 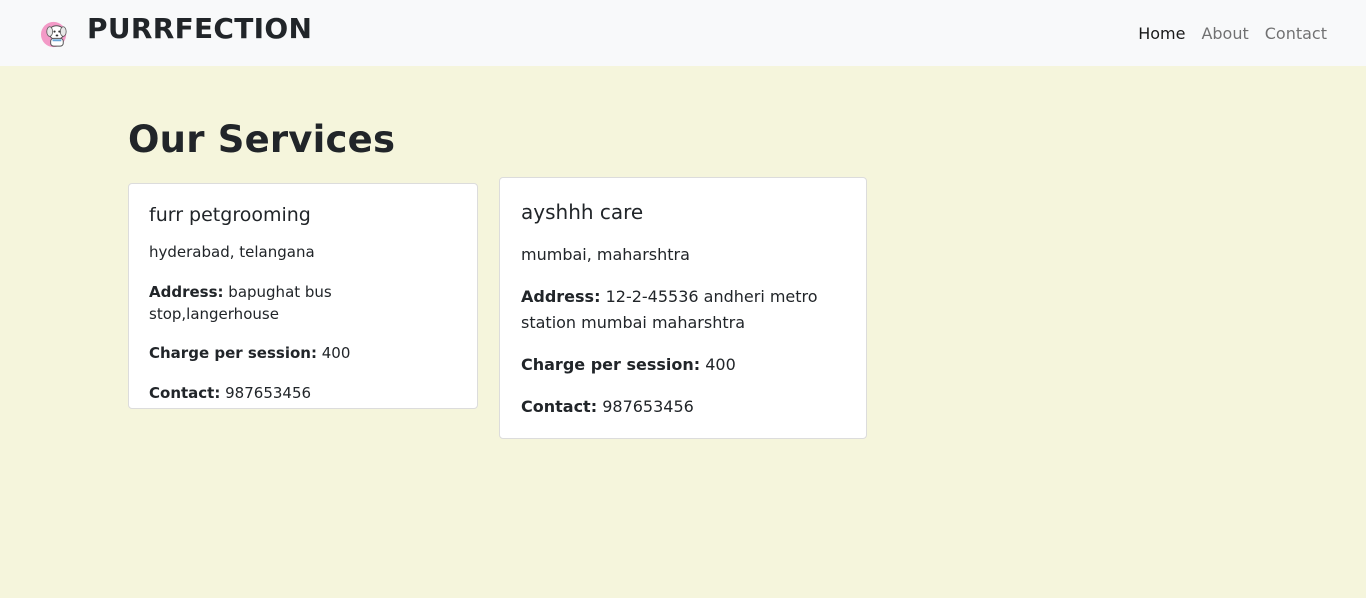 I want to click on nav-item-about: About, so click(x=1224, y=33).